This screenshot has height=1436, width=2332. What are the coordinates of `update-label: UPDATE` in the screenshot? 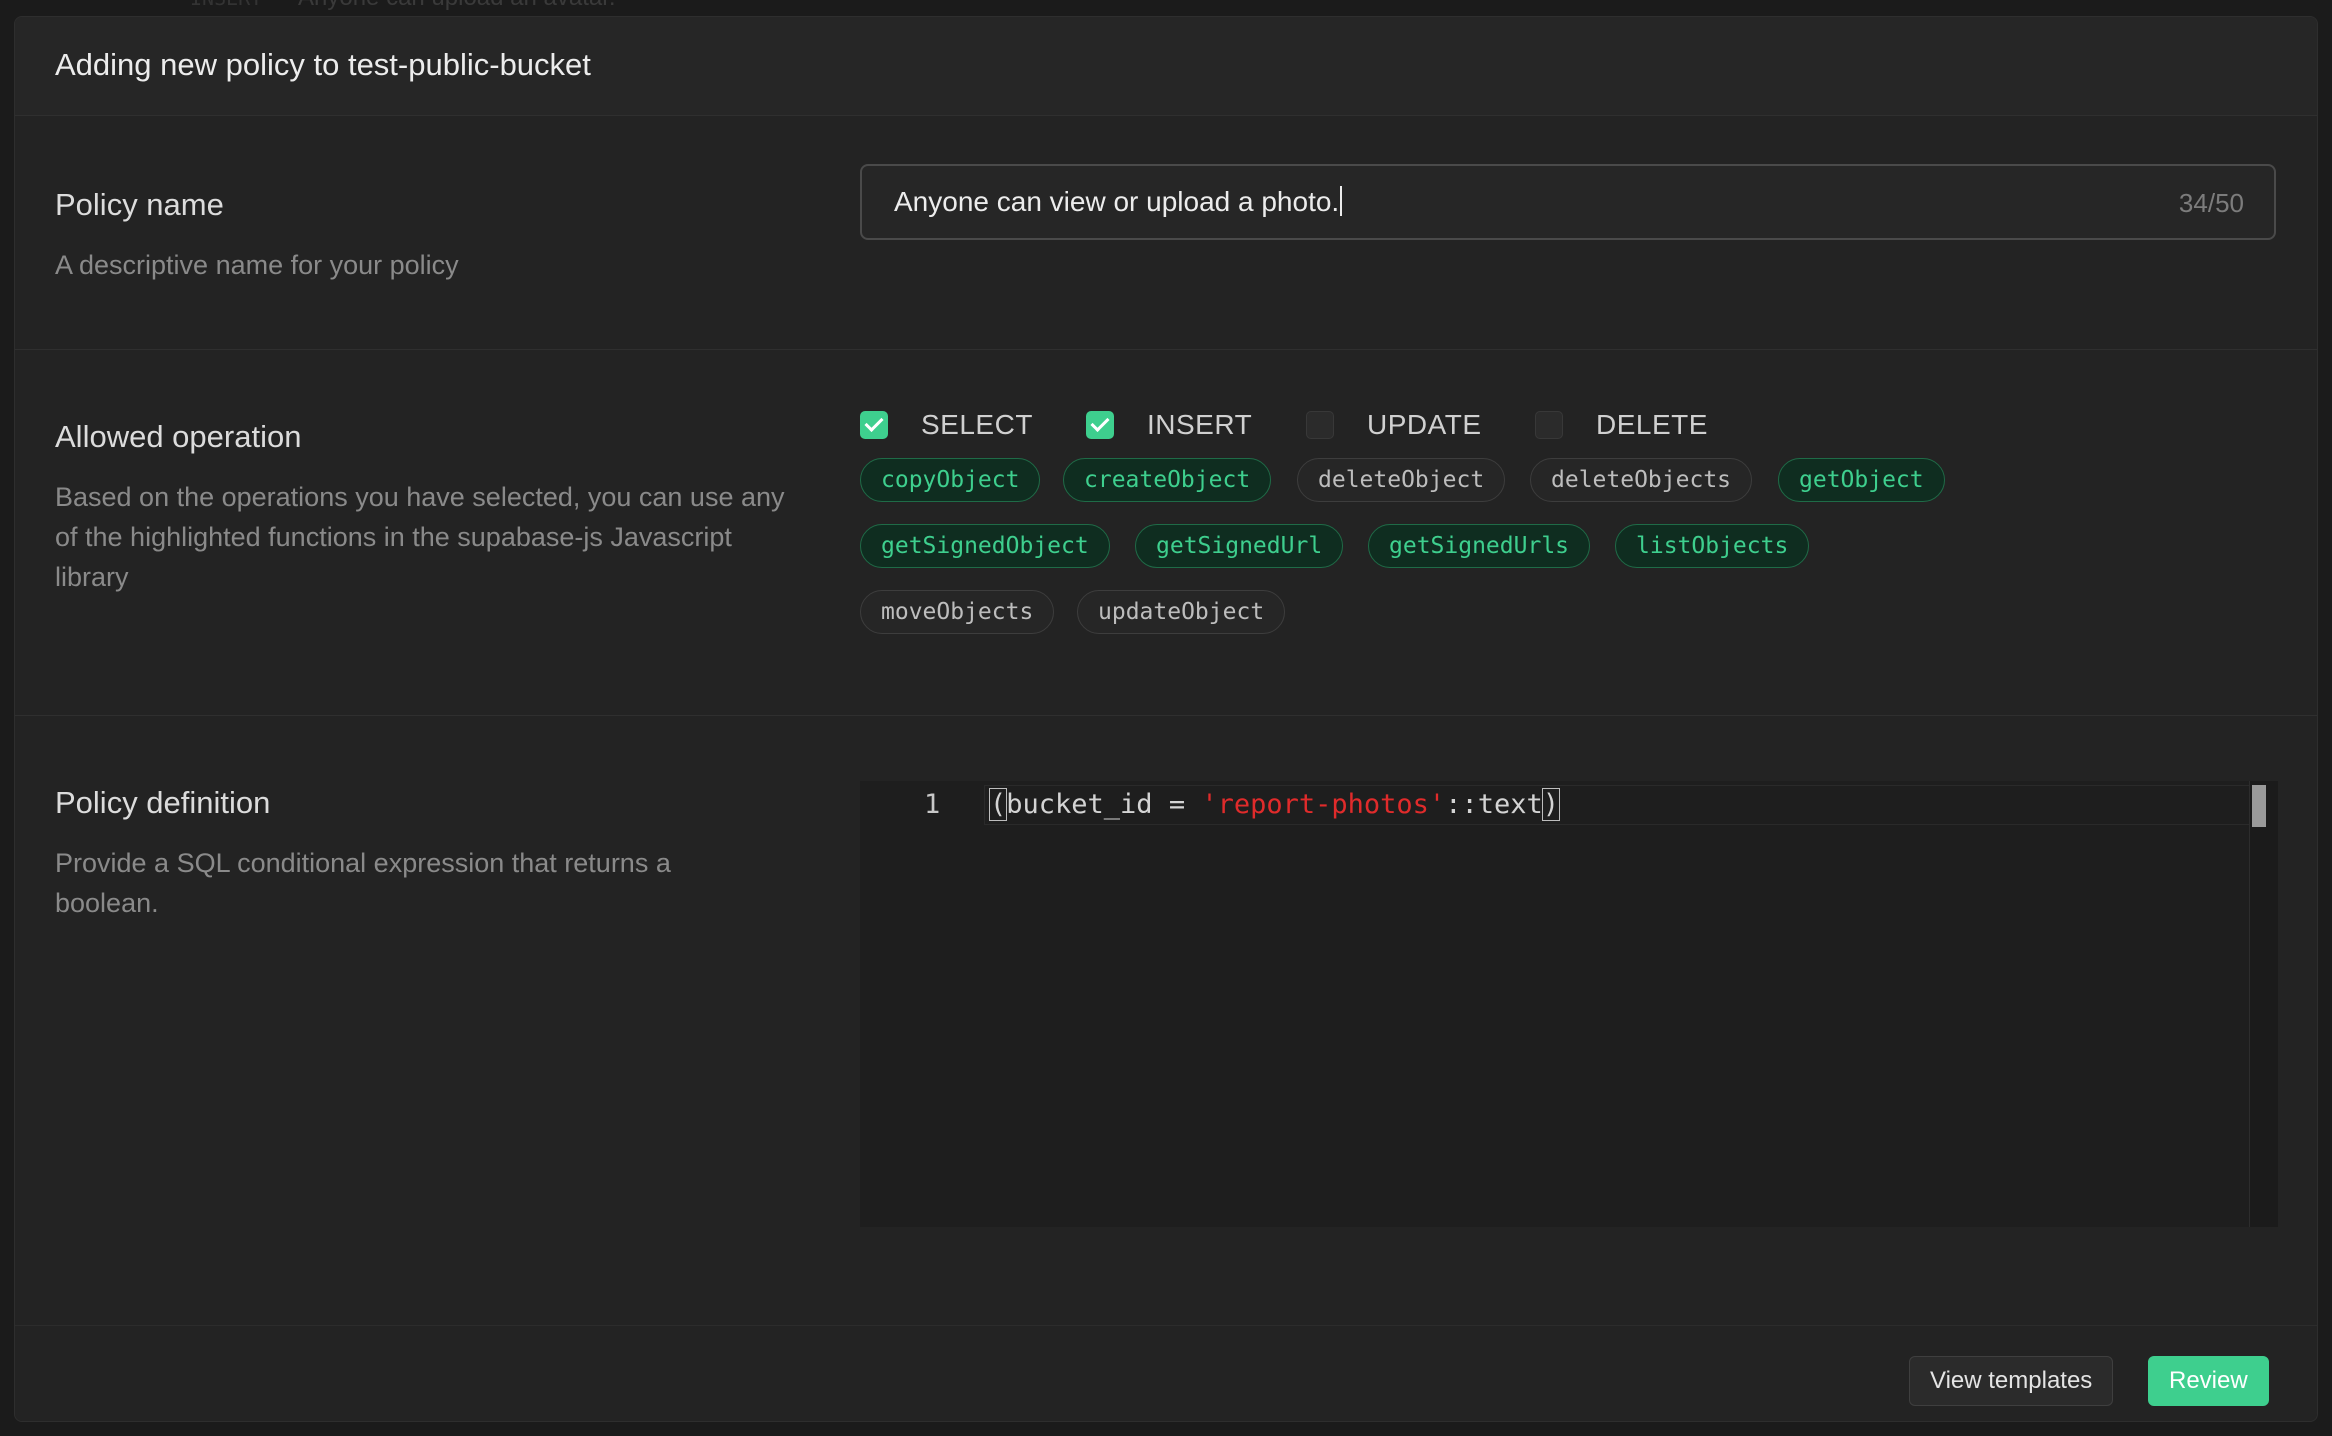 It's located at (1424, 424).